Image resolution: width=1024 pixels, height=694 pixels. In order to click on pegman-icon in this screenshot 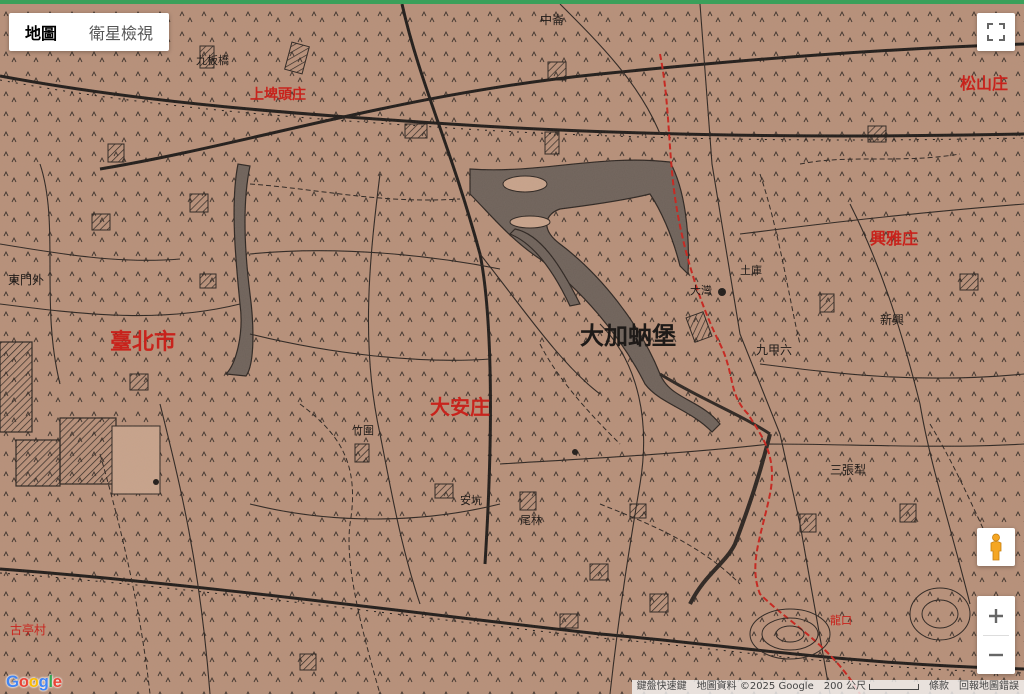, I will do `click(996, 547)`.